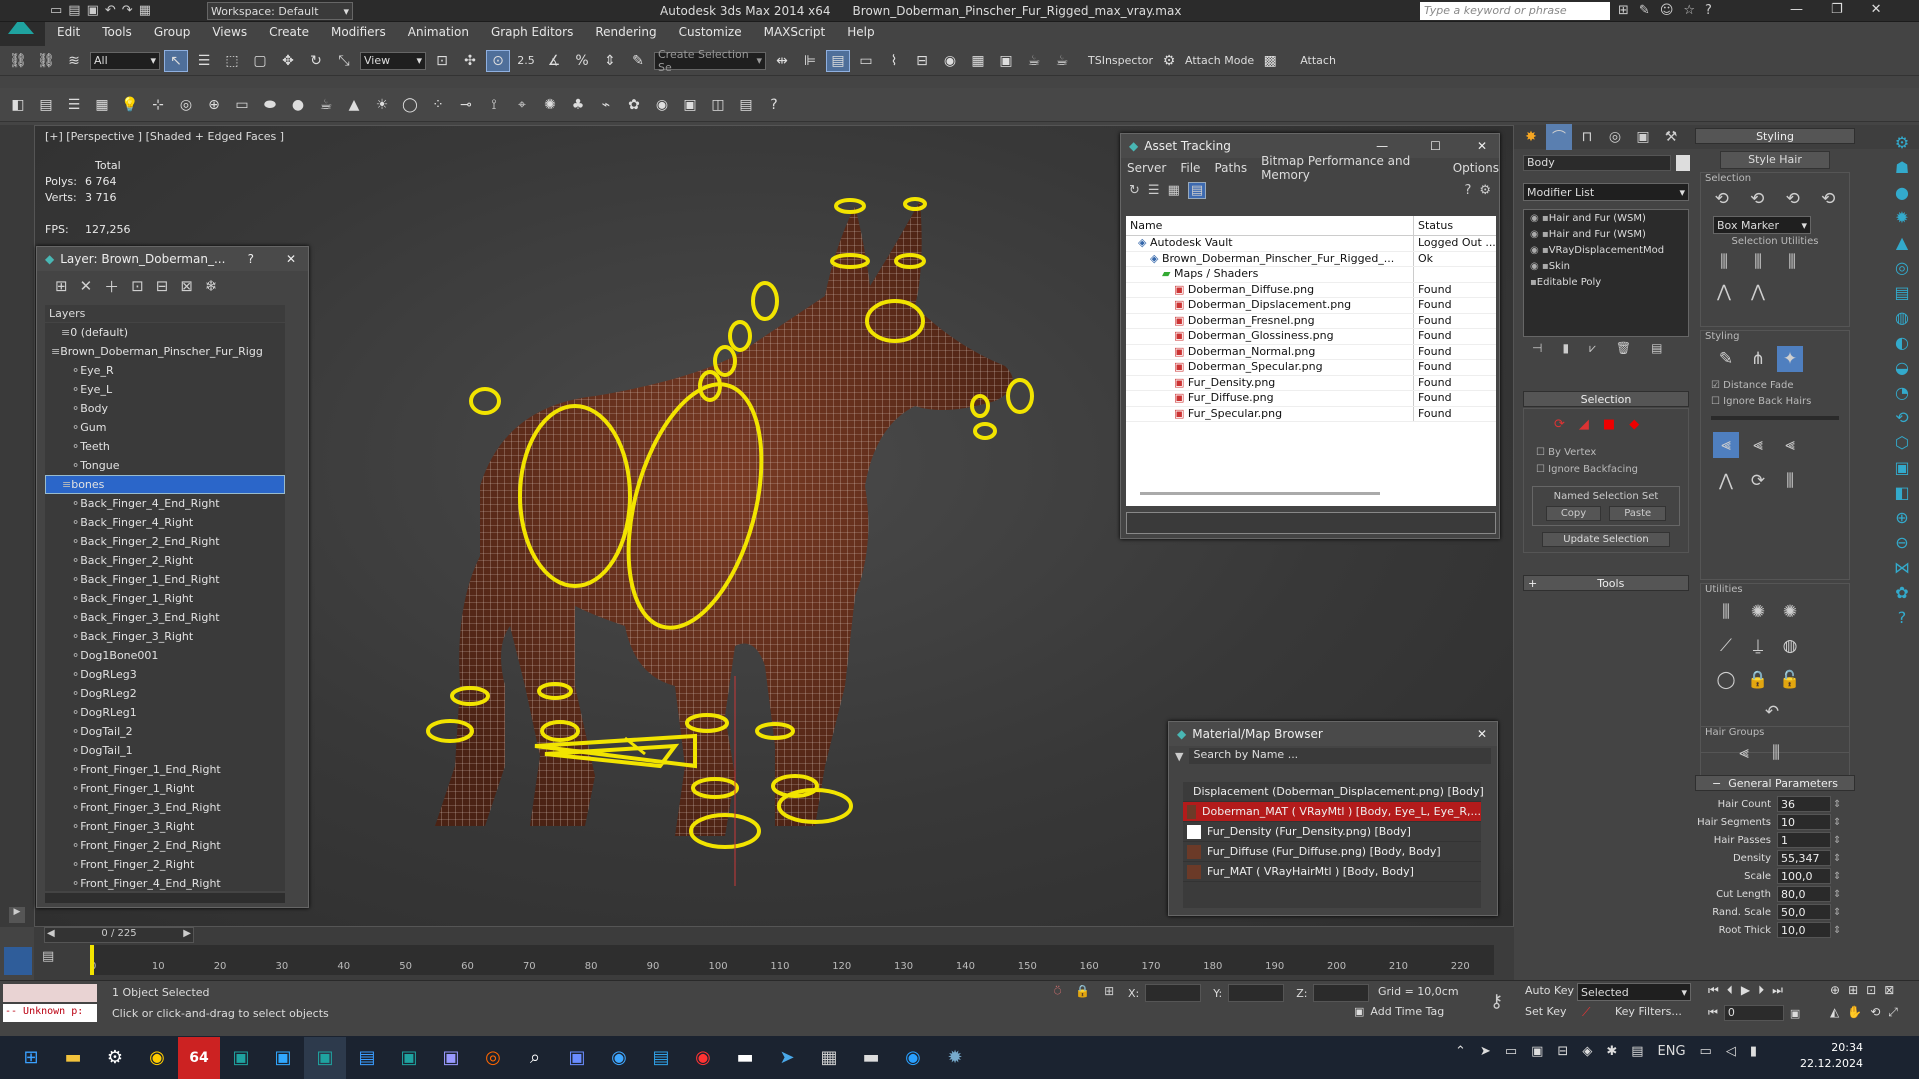 This screenshot has height=1079, width=1919. Describe the element at coordinates (1731, 1051) in the screenshot. I see `volume-icon: ◁` at that location.